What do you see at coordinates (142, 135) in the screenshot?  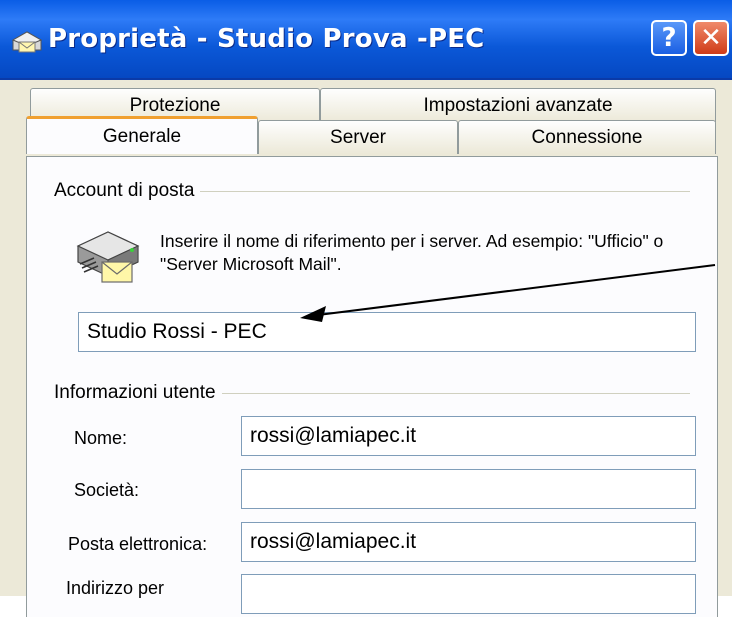 I see `tab-generale: Generale` at bounding box center [142, 135].